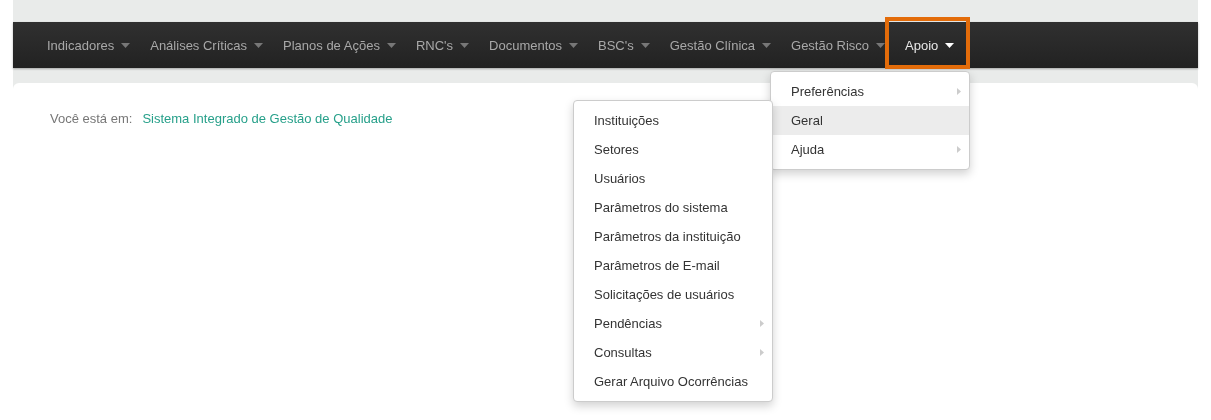 The image size is (1211, 420). Describe the element at coordinates (673, 265) in the screenshot. I see `menu-item: Parâmetros de E-mail` at that location.